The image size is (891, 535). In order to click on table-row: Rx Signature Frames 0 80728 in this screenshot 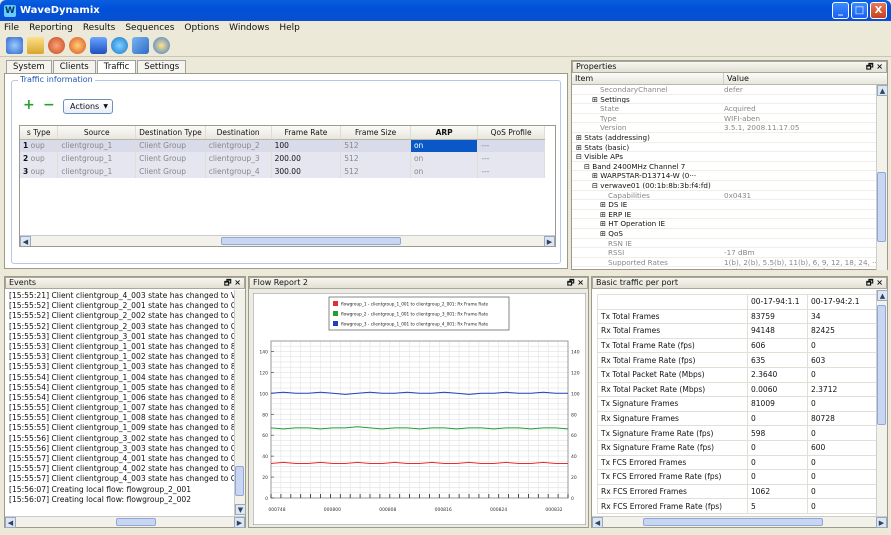, I will do `click(736, 419)`.